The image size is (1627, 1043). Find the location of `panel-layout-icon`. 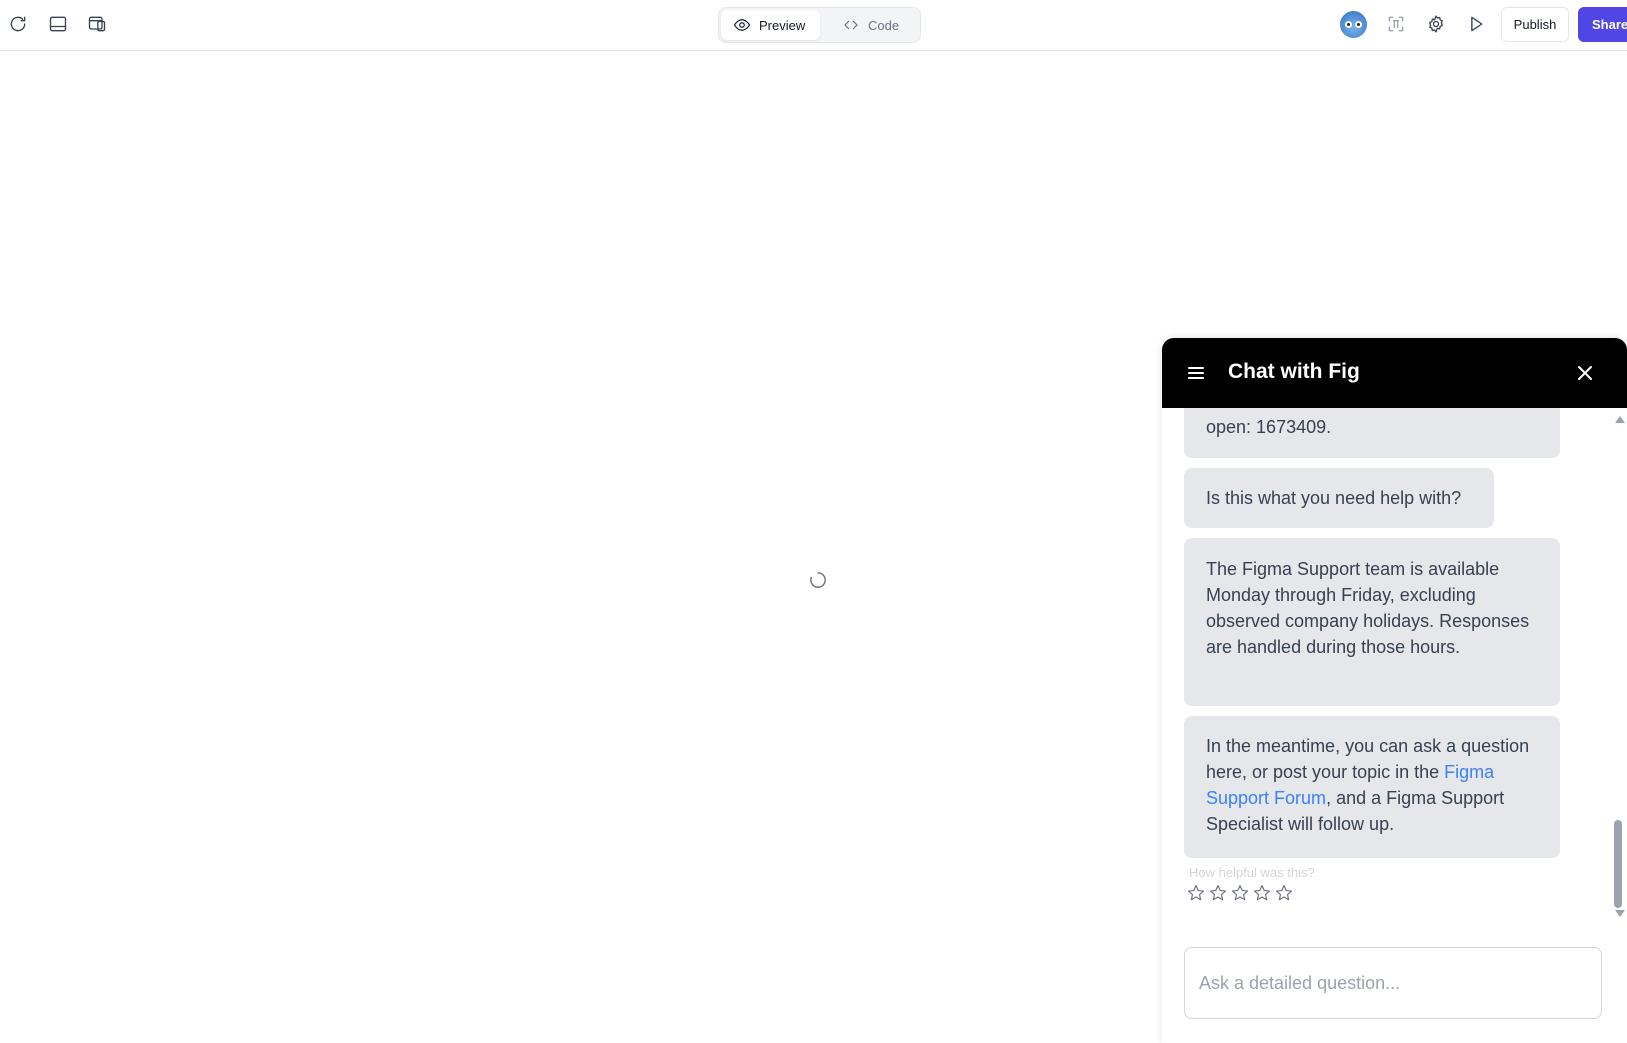

panel-layout-icon is located at coordinates (58, 24).